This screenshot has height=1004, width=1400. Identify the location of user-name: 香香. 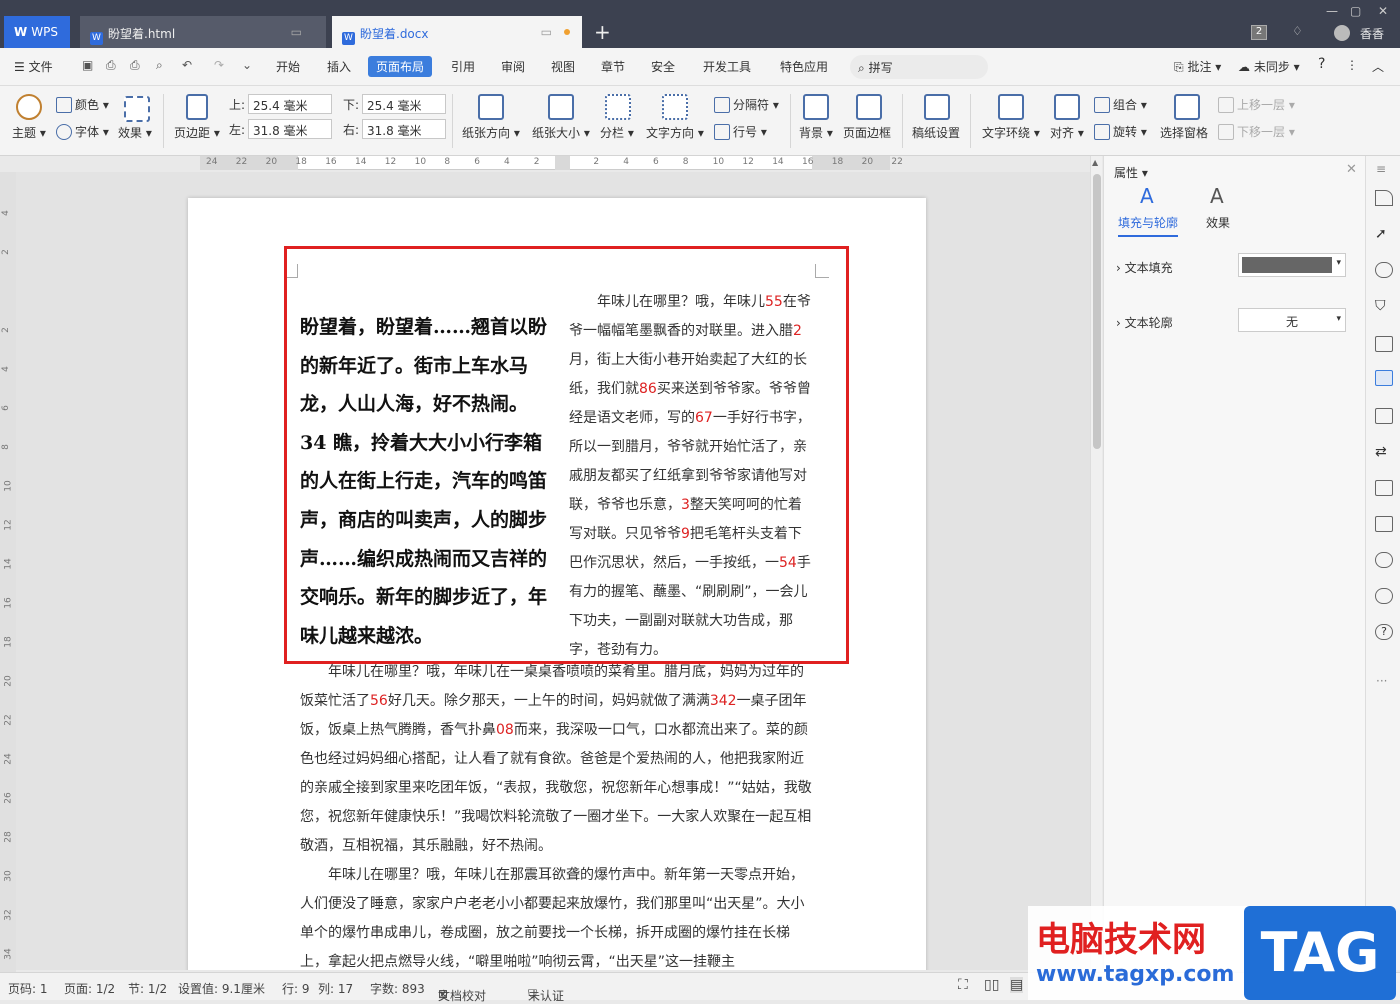
(1372, 33).